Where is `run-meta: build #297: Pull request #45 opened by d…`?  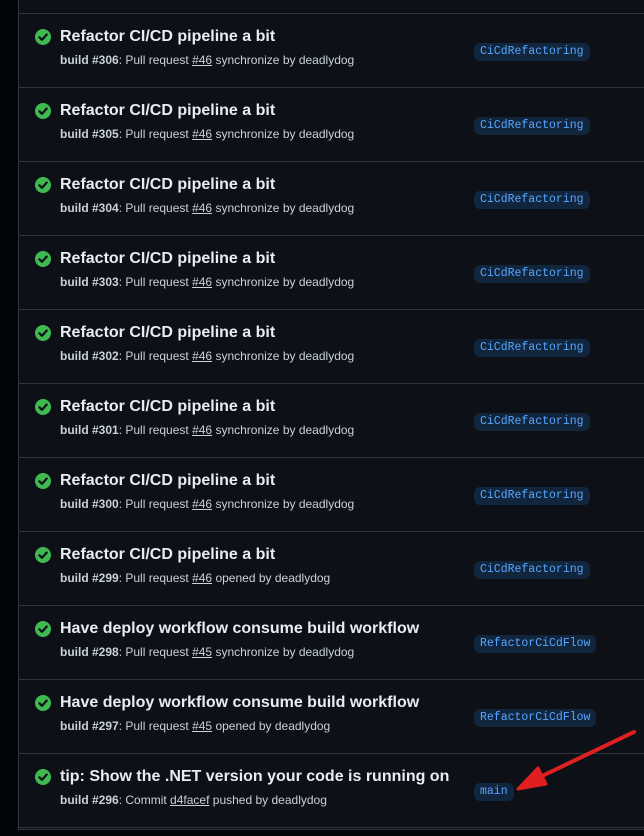 run-meta: build #297: Pull request #45 opened by d… is located at coordinates (195, 726).